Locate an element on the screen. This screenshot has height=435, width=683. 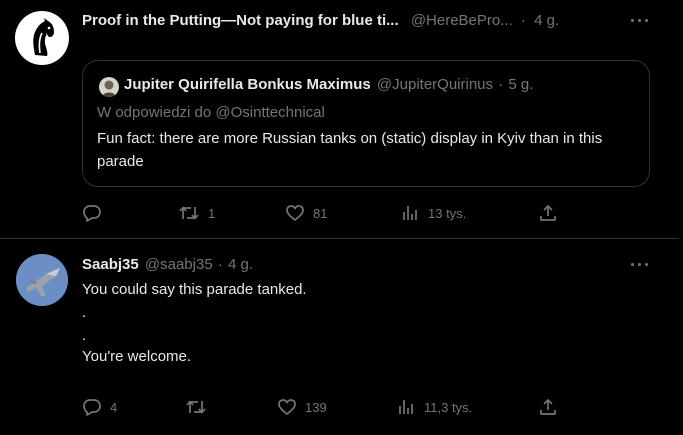
like-count: 81 is located at coordinates (320, 213).